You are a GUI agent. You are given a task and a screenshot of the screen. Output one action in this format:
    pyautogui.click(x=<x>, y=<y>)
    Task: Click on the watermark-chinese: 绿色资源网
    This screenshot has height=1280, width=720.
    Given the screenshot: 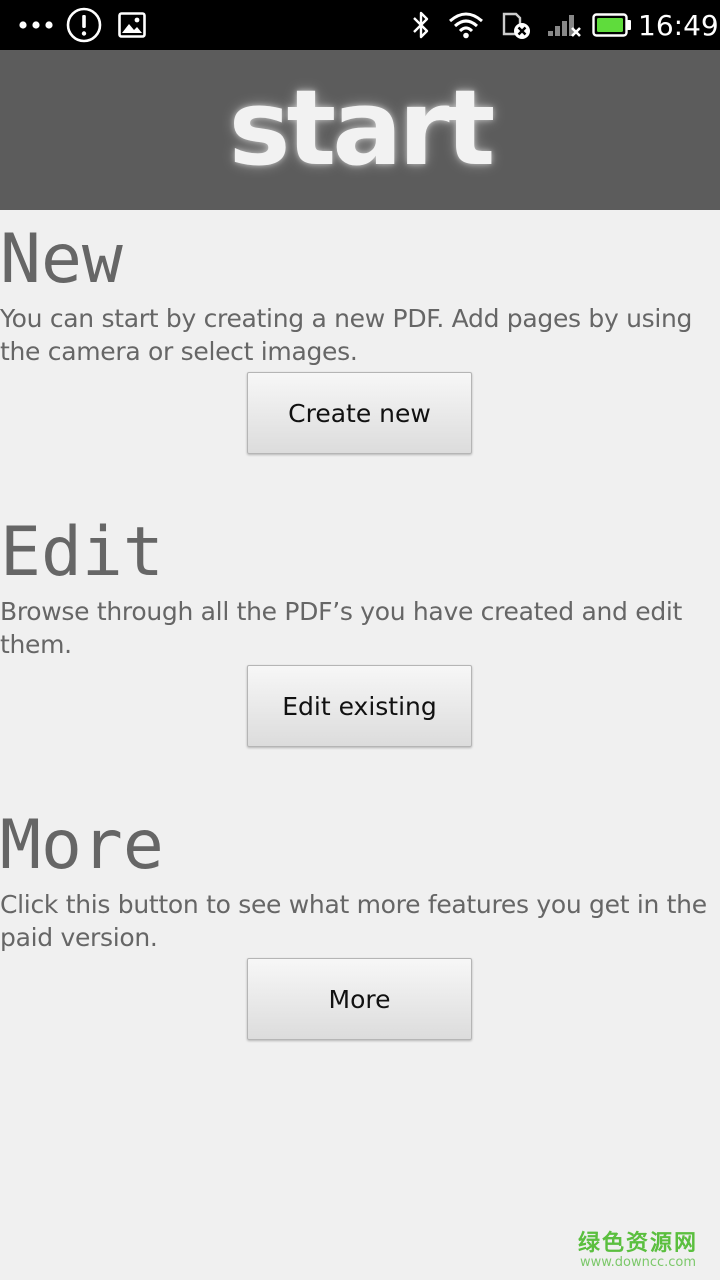 What is the action you would take?
    pyautogui.click(x=637, y=1243)
    